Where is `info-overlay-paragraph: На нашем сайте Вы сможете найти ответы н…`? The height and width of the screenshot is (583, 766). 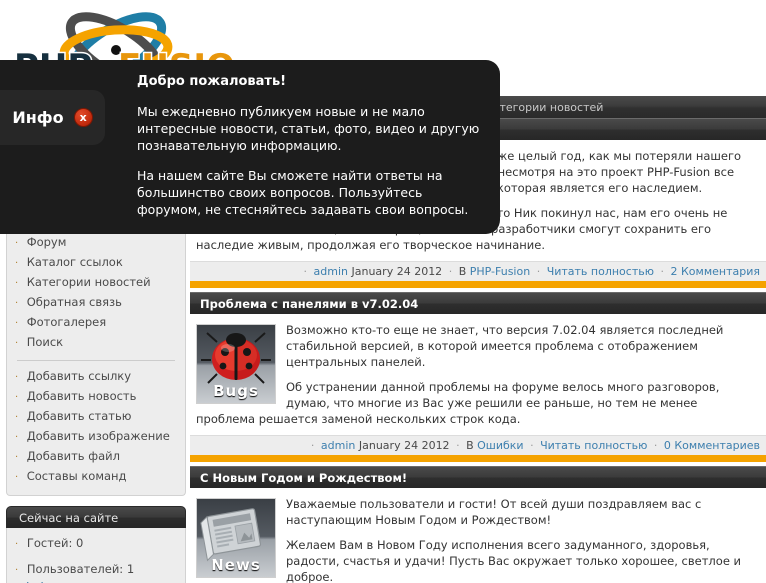 info-overlay-paragraph: На нашем сайте Вы сможете найти ответы н… is located at coordinates (303, 192).